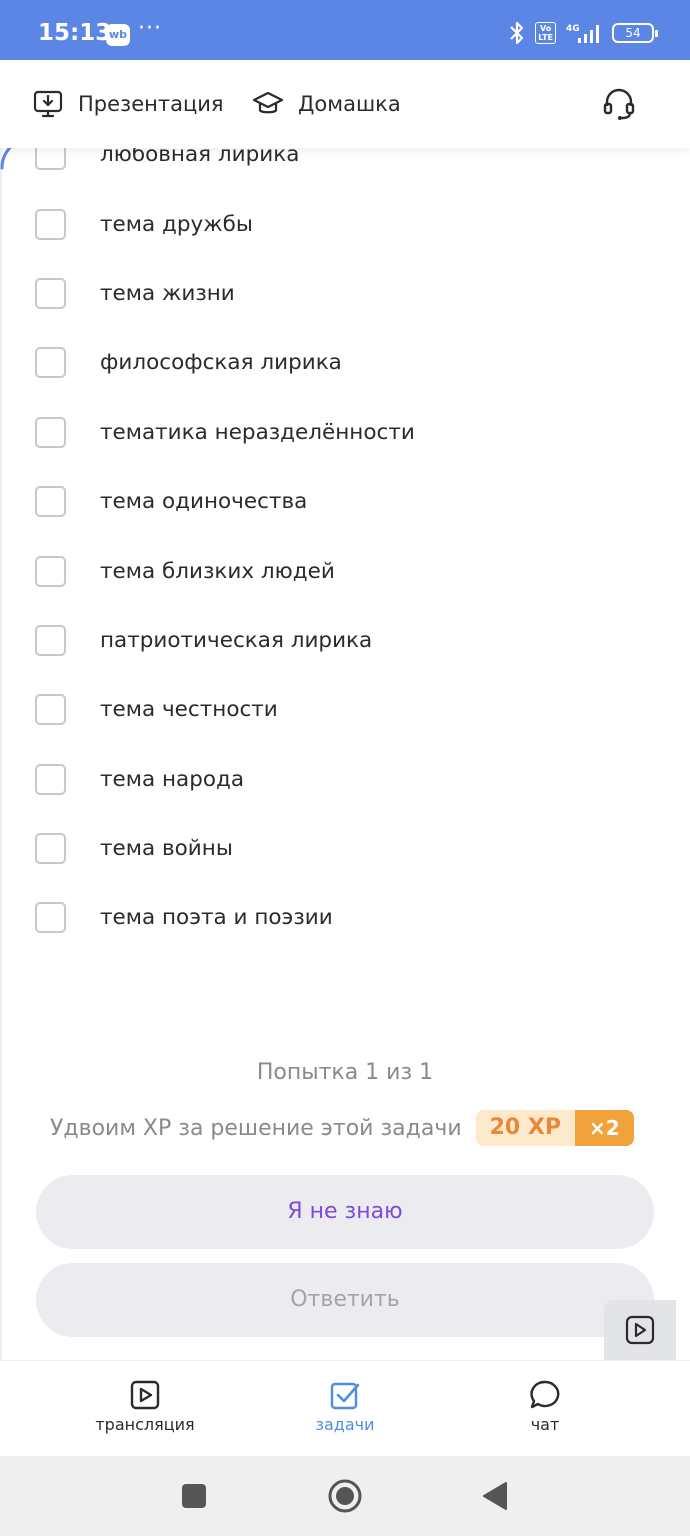 Image resolution: width=690 pixels, height=1536 pixels. I want to click on bluetooth-icon, so click(517, 33).